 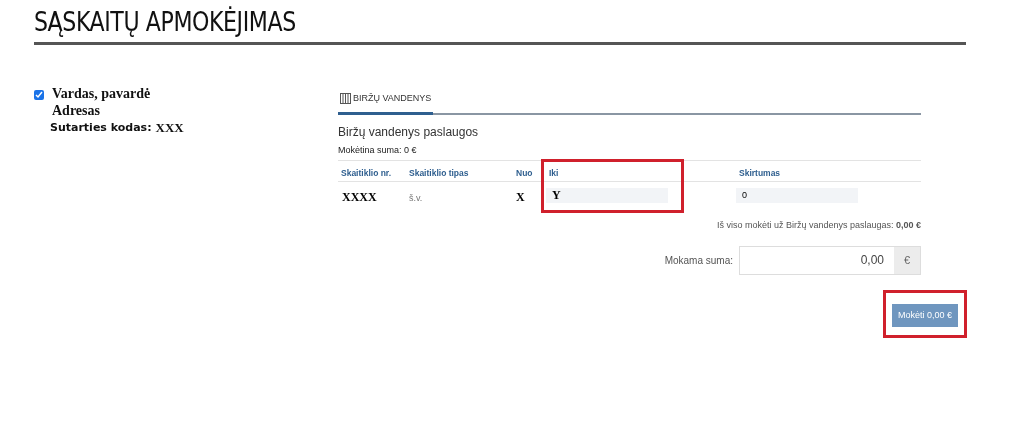 I want to click on payment-field: 0,00 €, so click(x=830, y=260).